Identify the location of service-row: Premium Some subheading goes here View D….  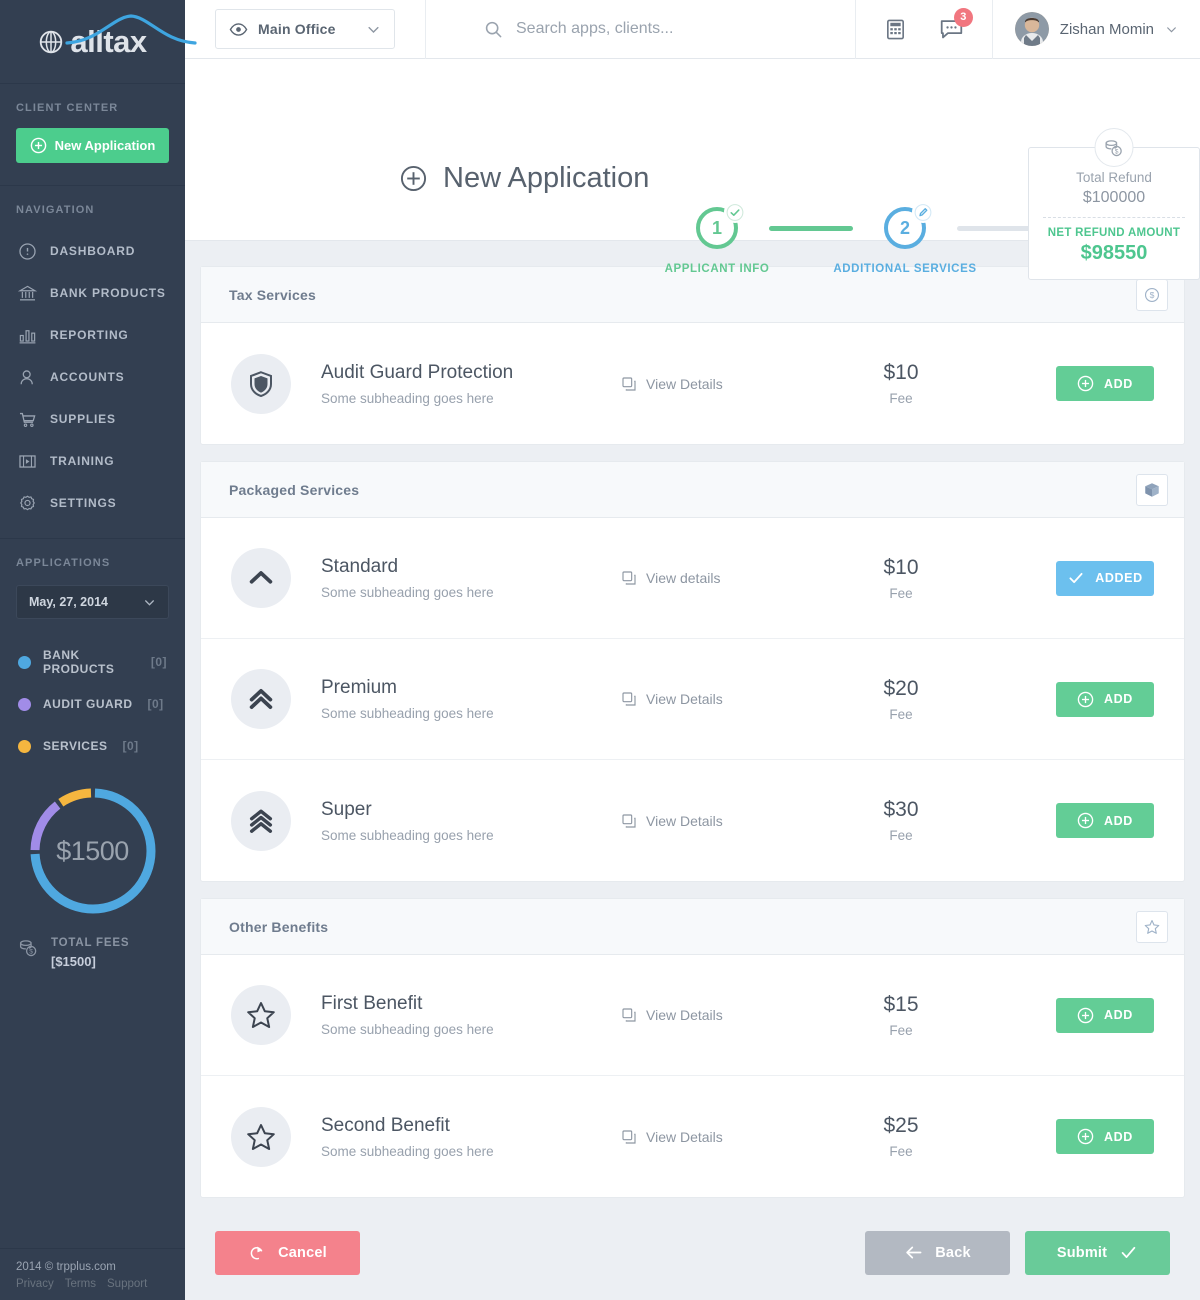
(692, 699).